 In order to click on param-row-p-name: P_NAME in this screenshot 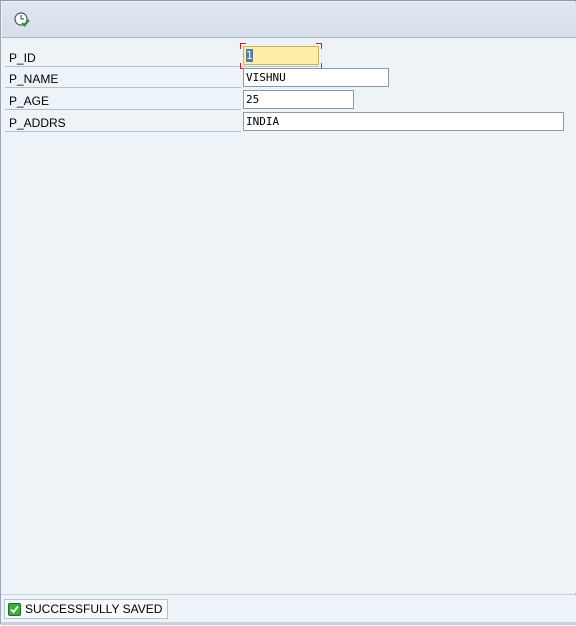, I will do `click(123, 77)`.